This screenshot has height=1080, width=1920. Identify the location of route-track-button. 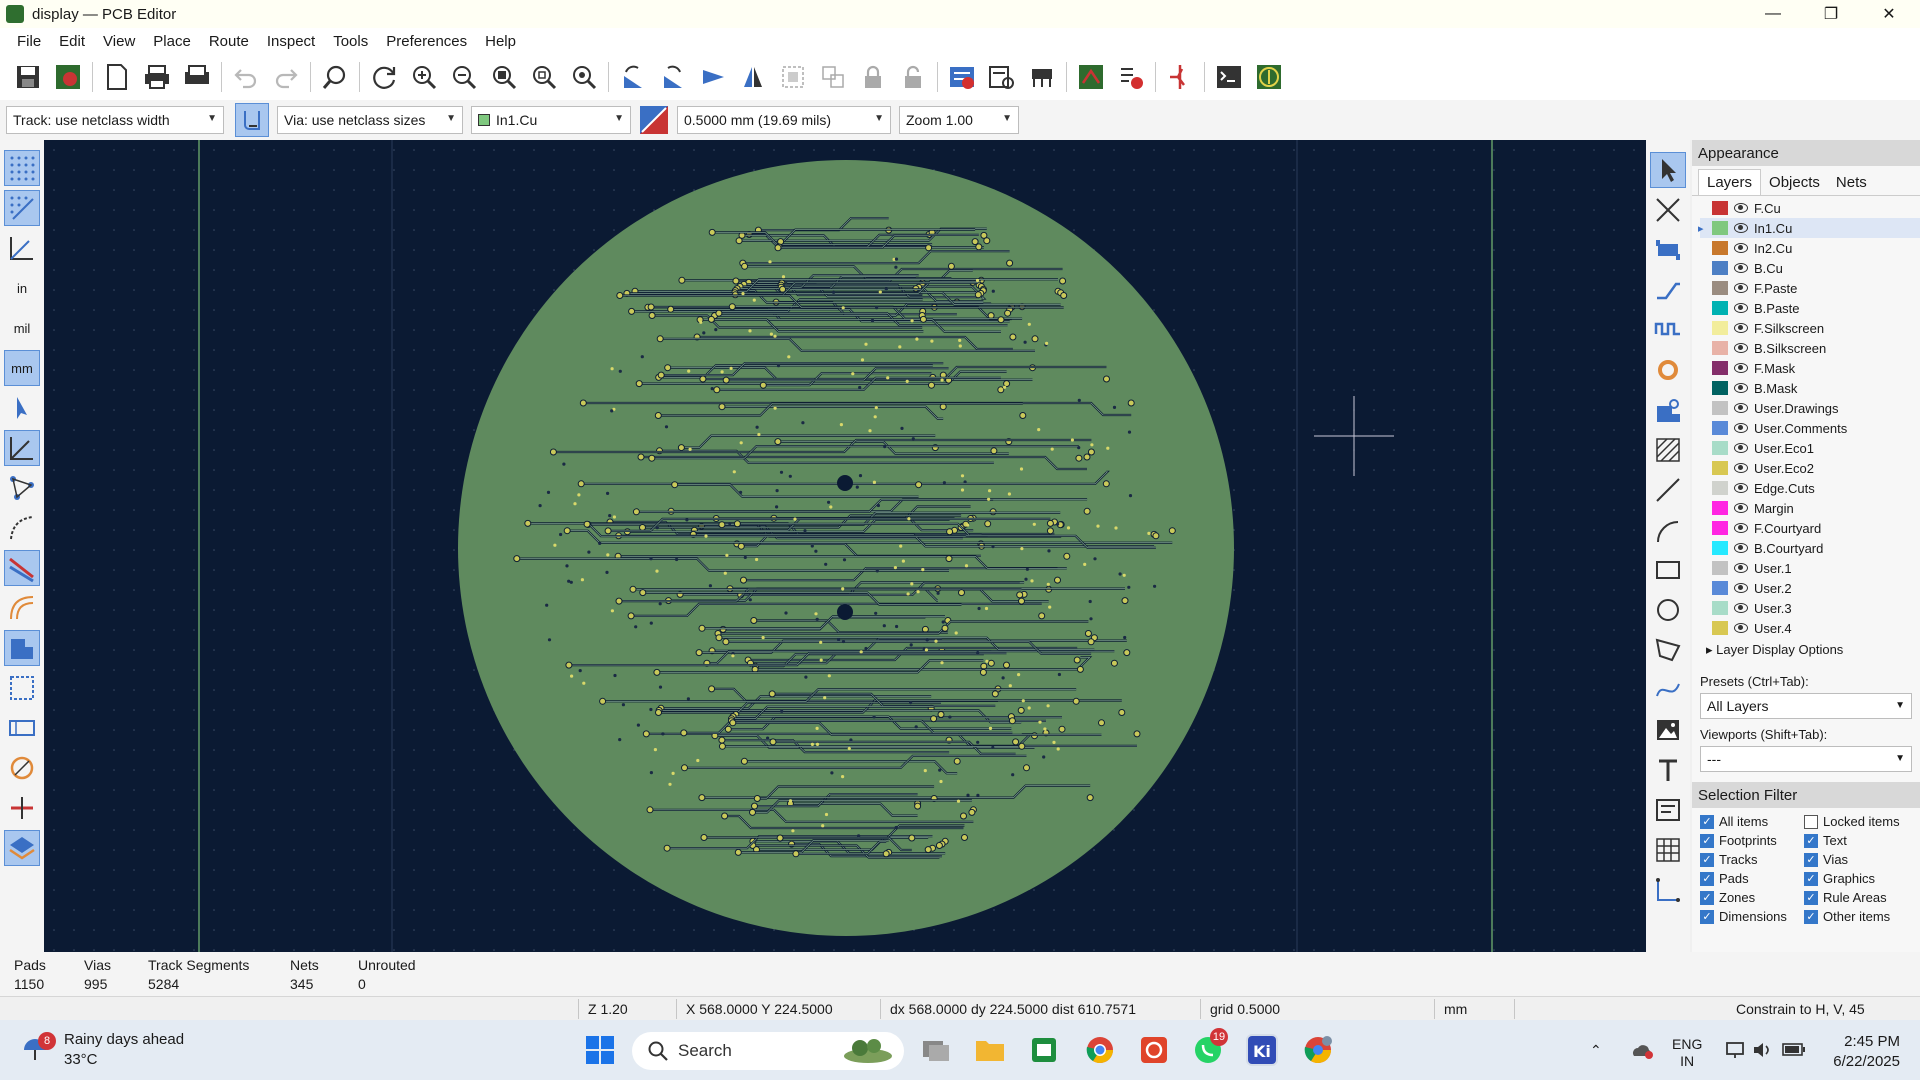
(1668, 290).